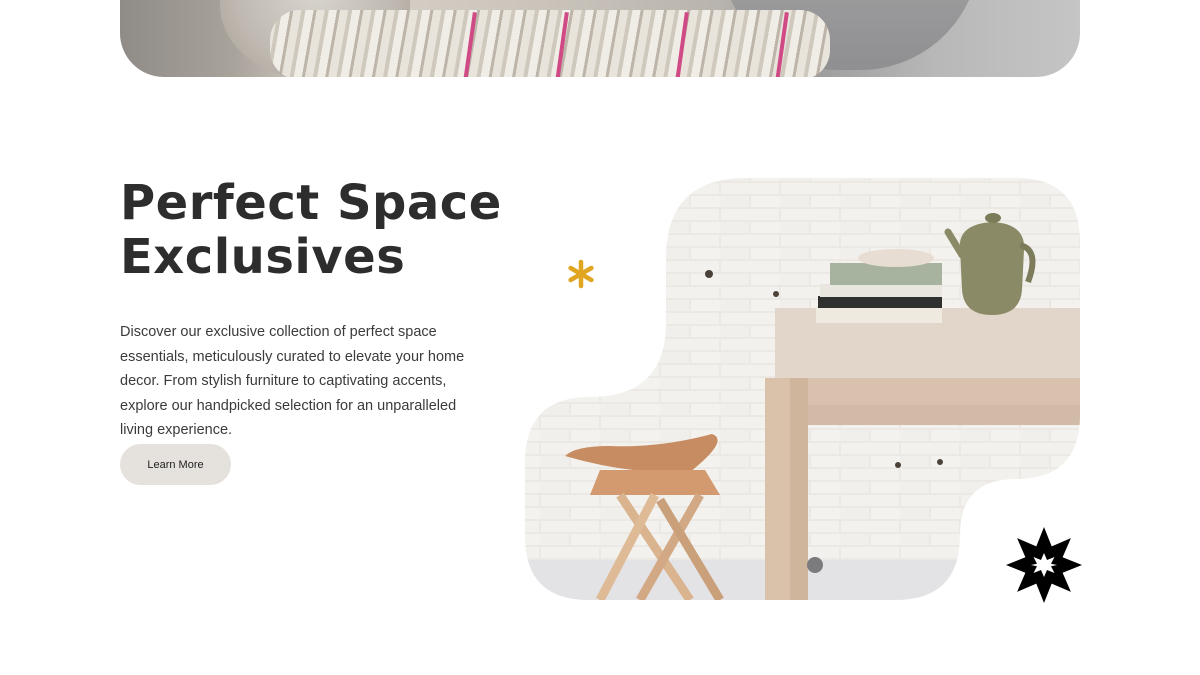 This screenshot has height=675, width=1200. Describe the element at coordinates (1044, 565) in the screenshot. I see `starburst-icon` at that location.